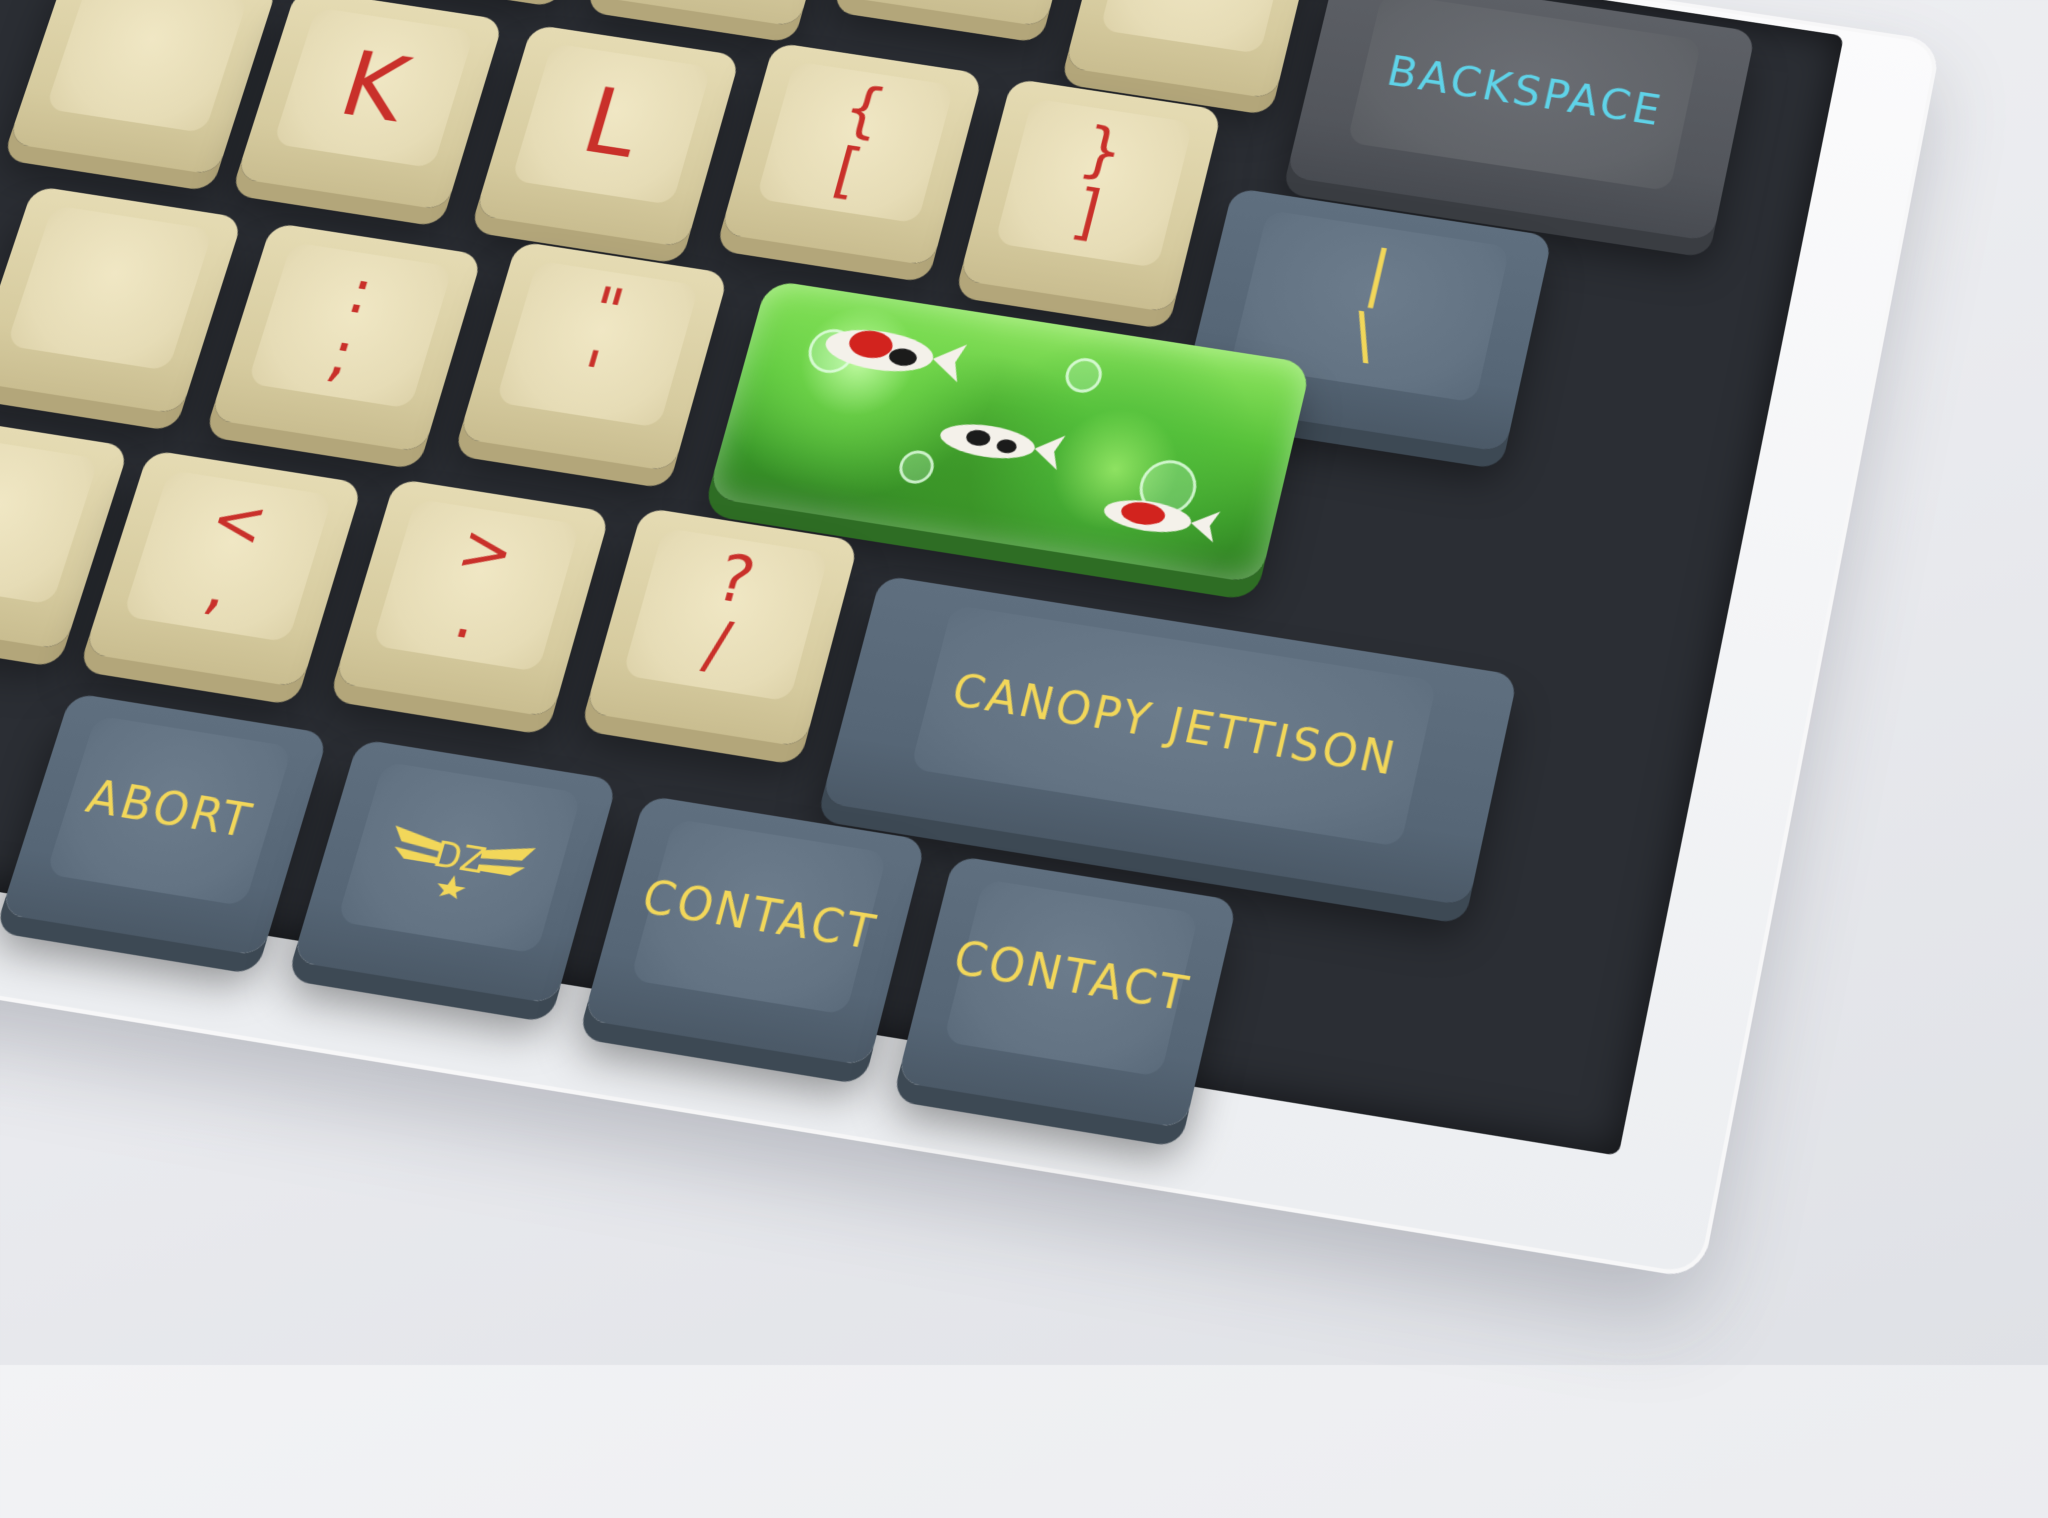  Describe the element at coordinates (1525, 91) in the screenshot. I see `key-backspace-legend: BACKSPACE` at that location.